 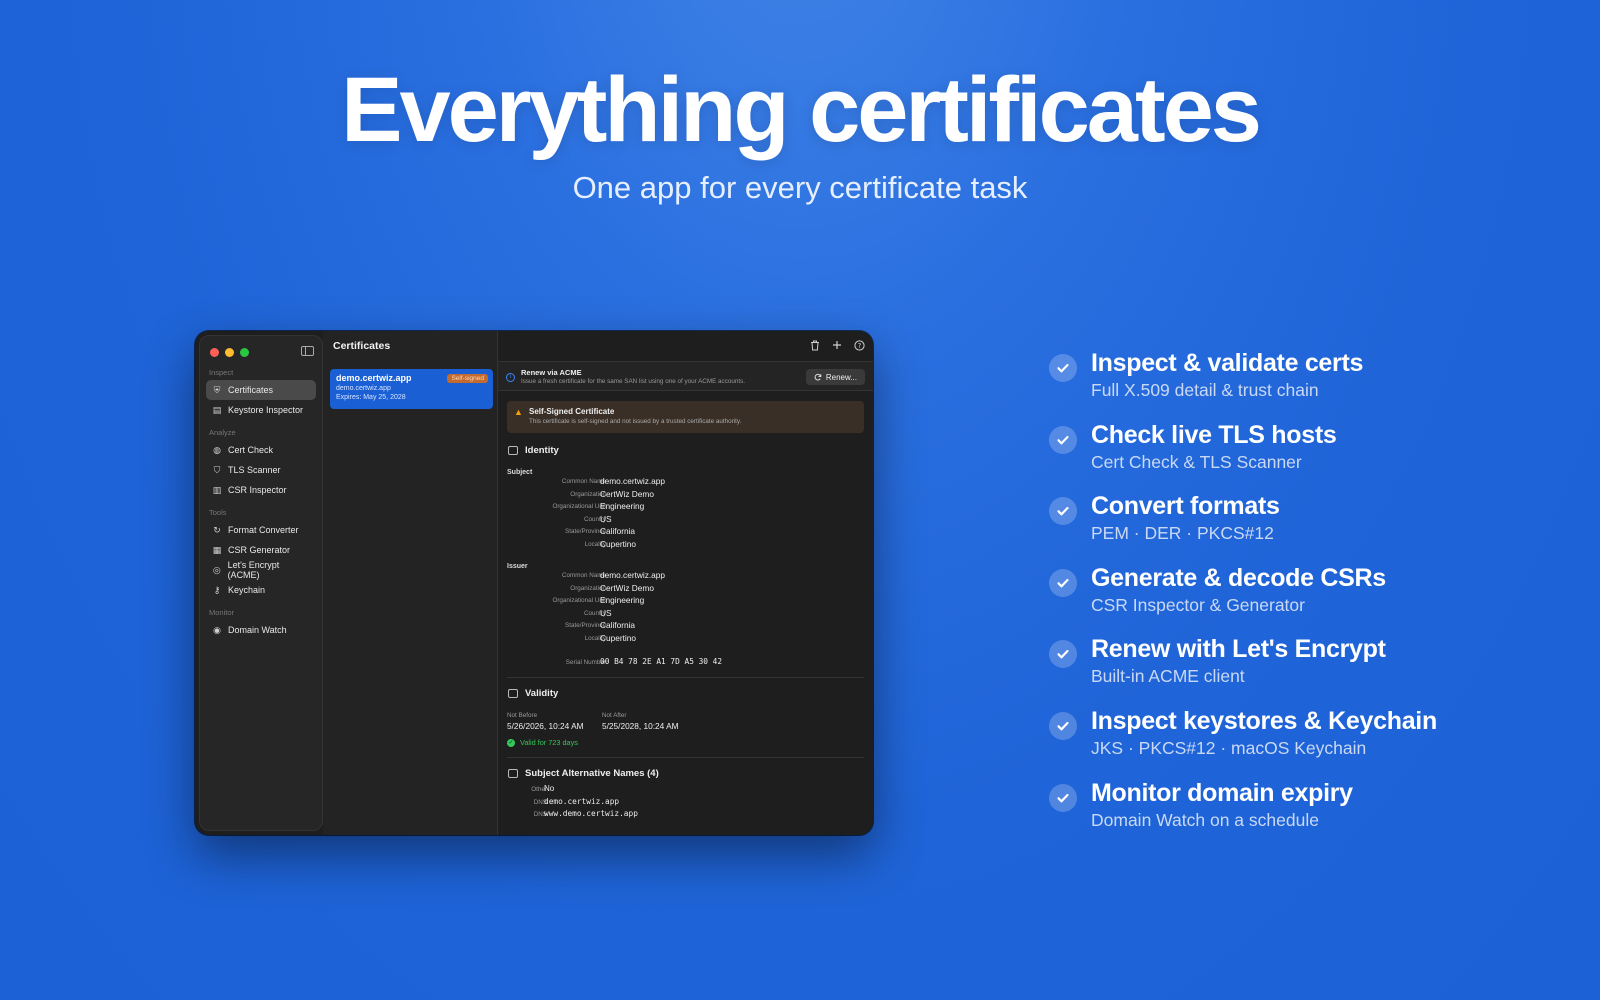 I want to click on help-icon: ?, so click(x=859, y=345).